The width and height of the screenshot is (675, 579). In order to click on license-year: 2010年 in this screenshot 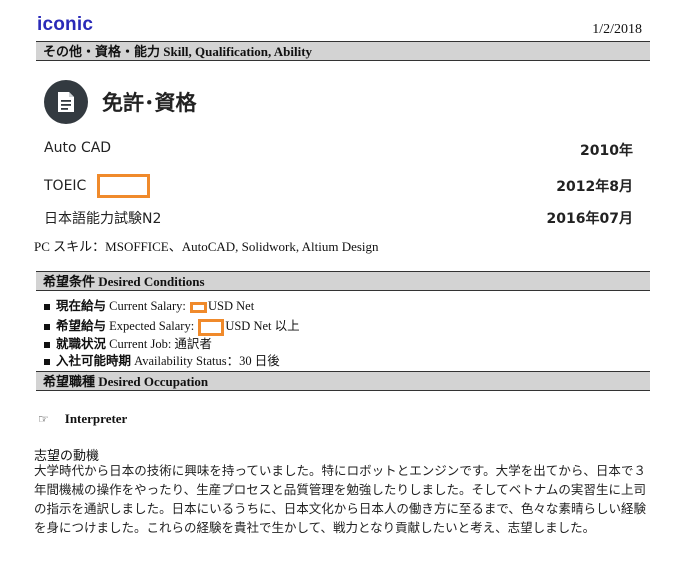, I will do `click(606, 151)`.